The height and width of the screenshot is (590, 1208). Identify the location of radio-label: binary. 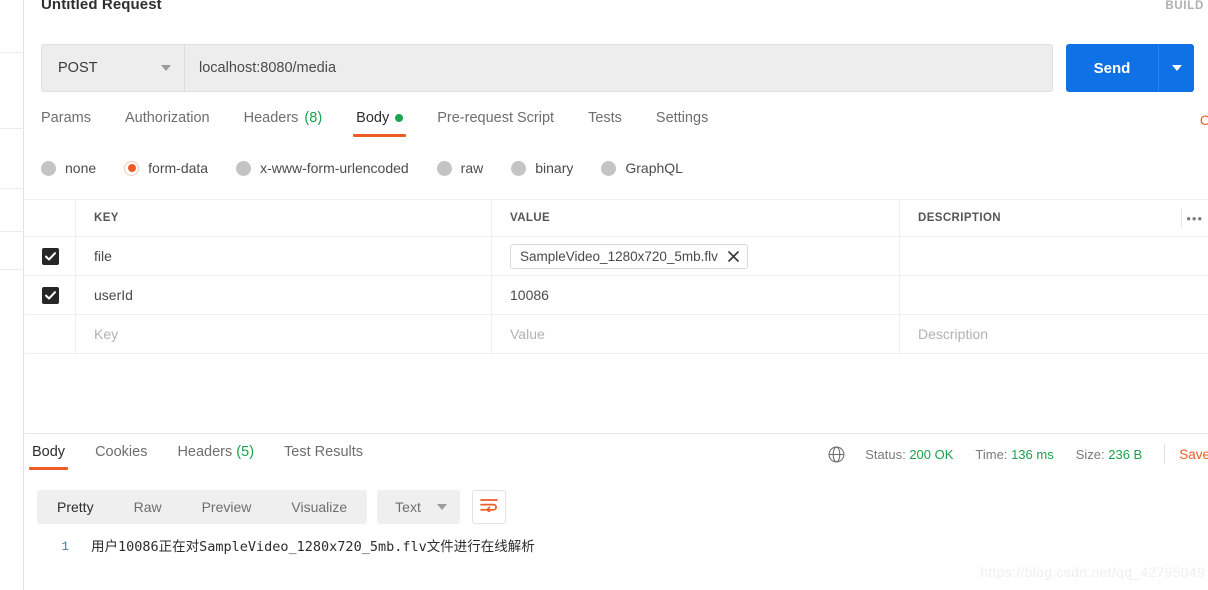
(554, 168).